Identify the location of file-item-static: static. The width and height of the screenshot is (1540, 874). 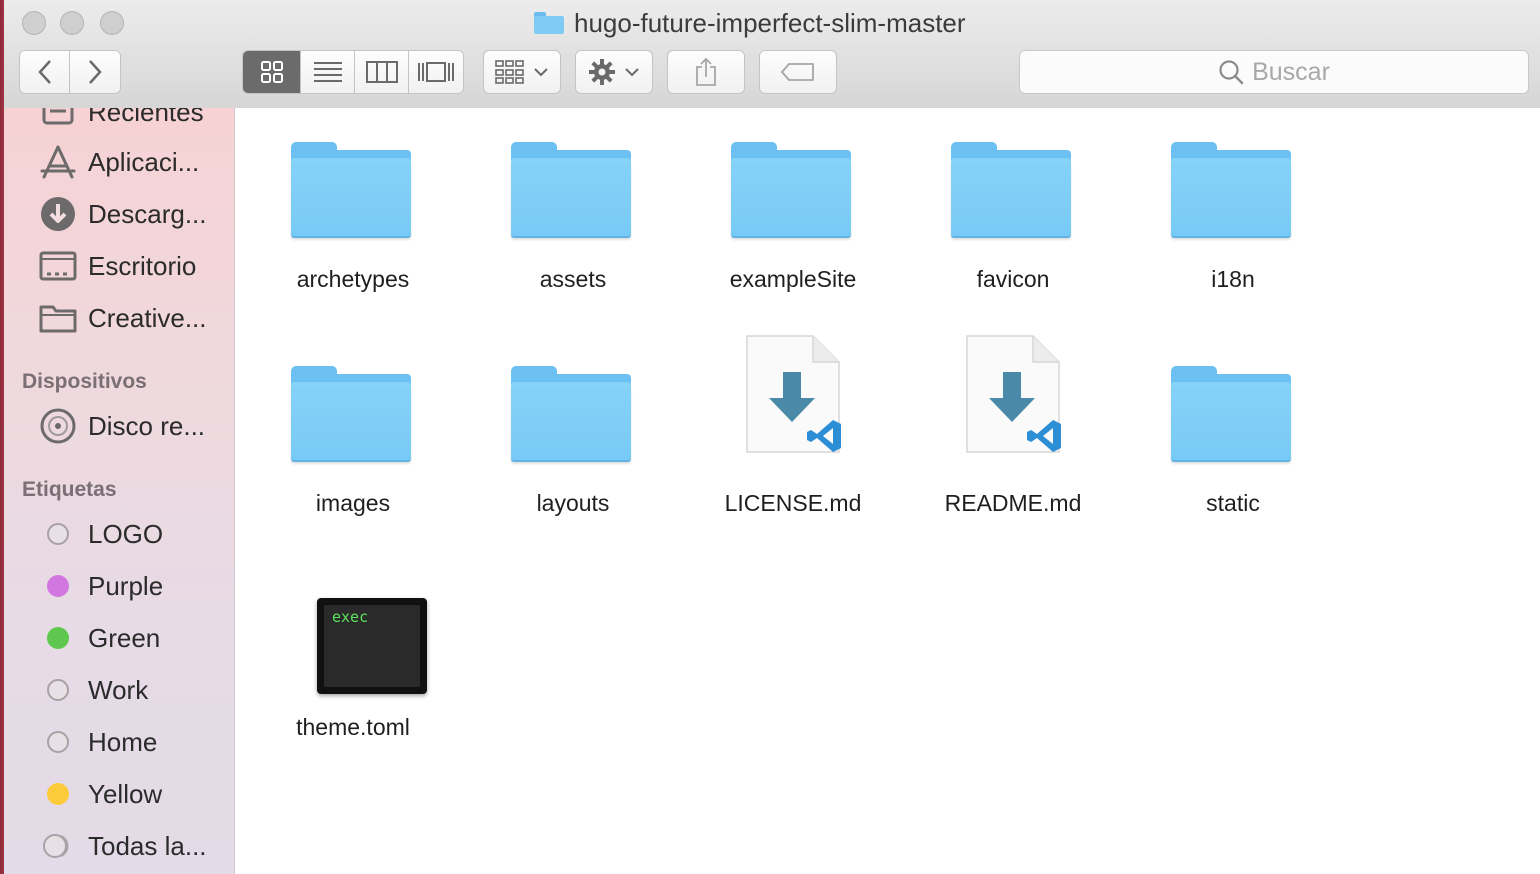
(1233, 437).